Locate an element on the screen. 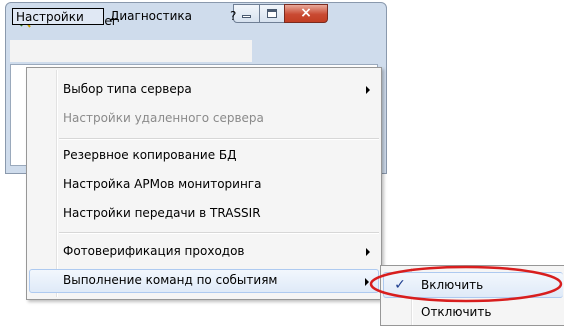  close-icon: × is located at coordinates (306, 13).